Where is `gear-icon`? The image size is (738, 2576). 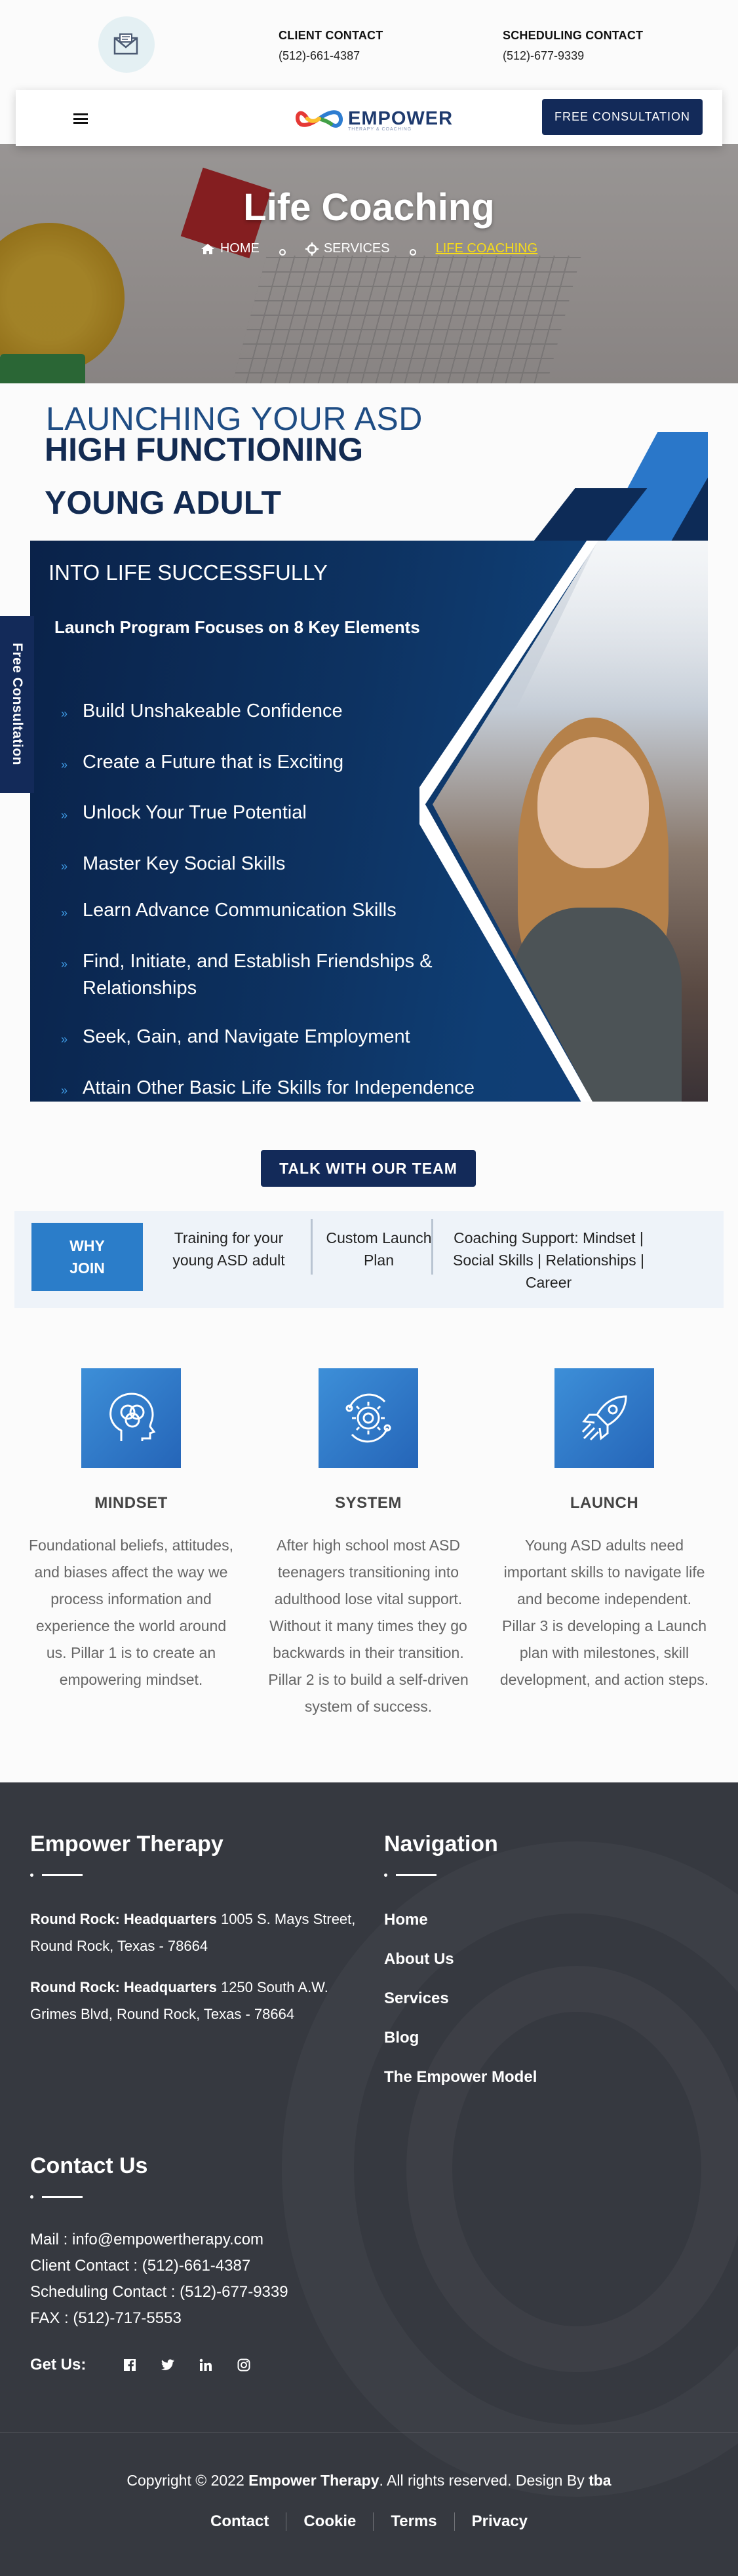
gear-icon is located at coordinates (368, 1418).